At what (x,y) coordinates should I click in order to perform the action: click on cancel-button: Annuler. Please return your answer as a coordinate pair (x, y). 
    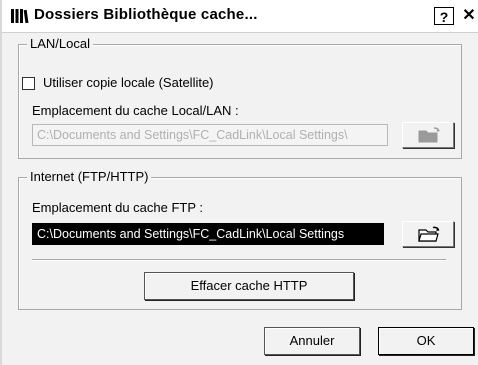
    Looking at the image, I should click on (312, 341).